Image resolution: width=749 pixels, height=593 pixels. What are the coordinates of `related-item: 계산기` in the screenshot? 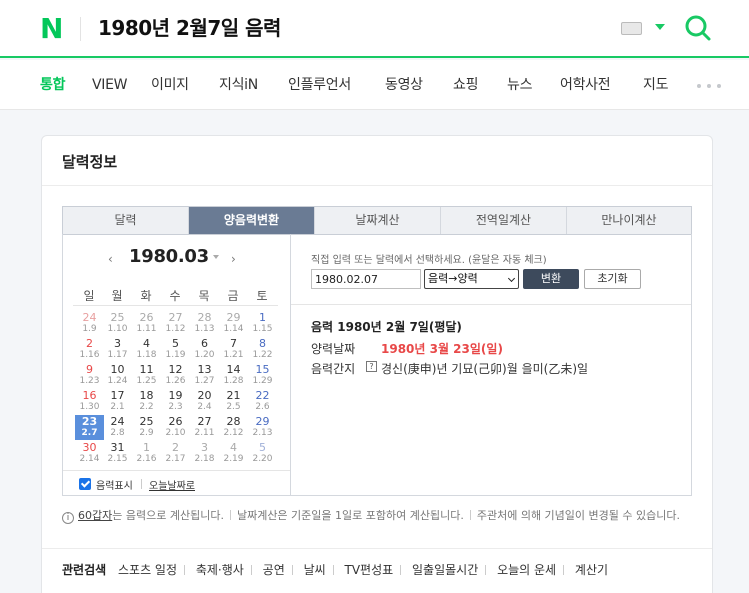 It's located at (591, 570).